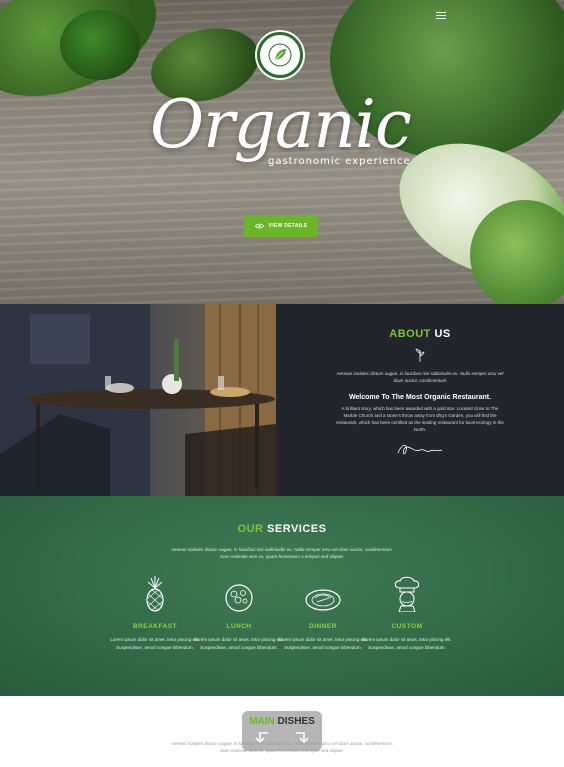  I want to click on signature-icon, so click(420, 450).